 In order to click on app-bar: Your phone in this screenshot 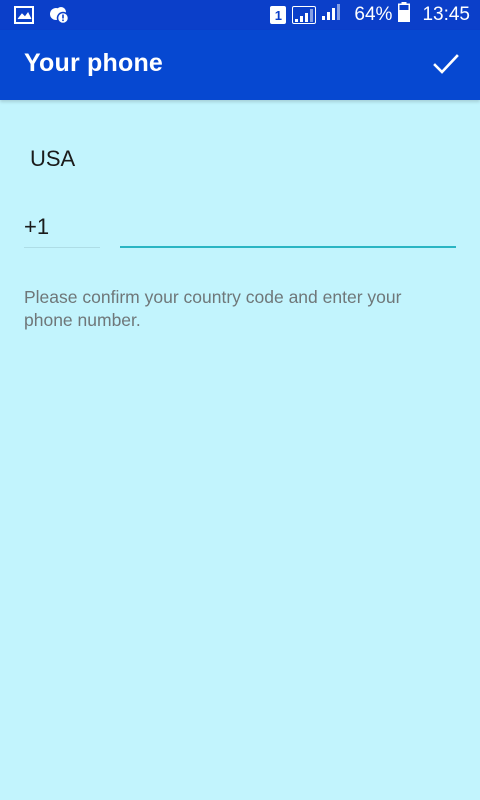, I will do `click(240, 65)`.